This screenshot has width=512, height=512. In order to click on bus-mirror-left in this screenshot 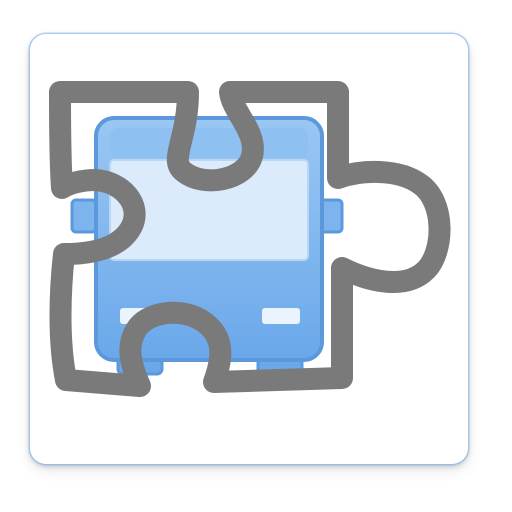, I will do `click(84, 216)`.